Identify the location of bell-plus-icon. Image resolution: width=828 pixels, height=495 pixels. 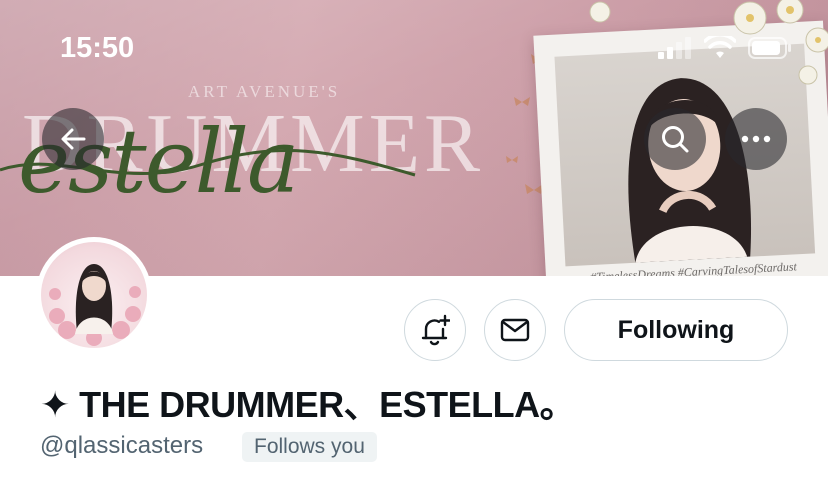
(435, 330).